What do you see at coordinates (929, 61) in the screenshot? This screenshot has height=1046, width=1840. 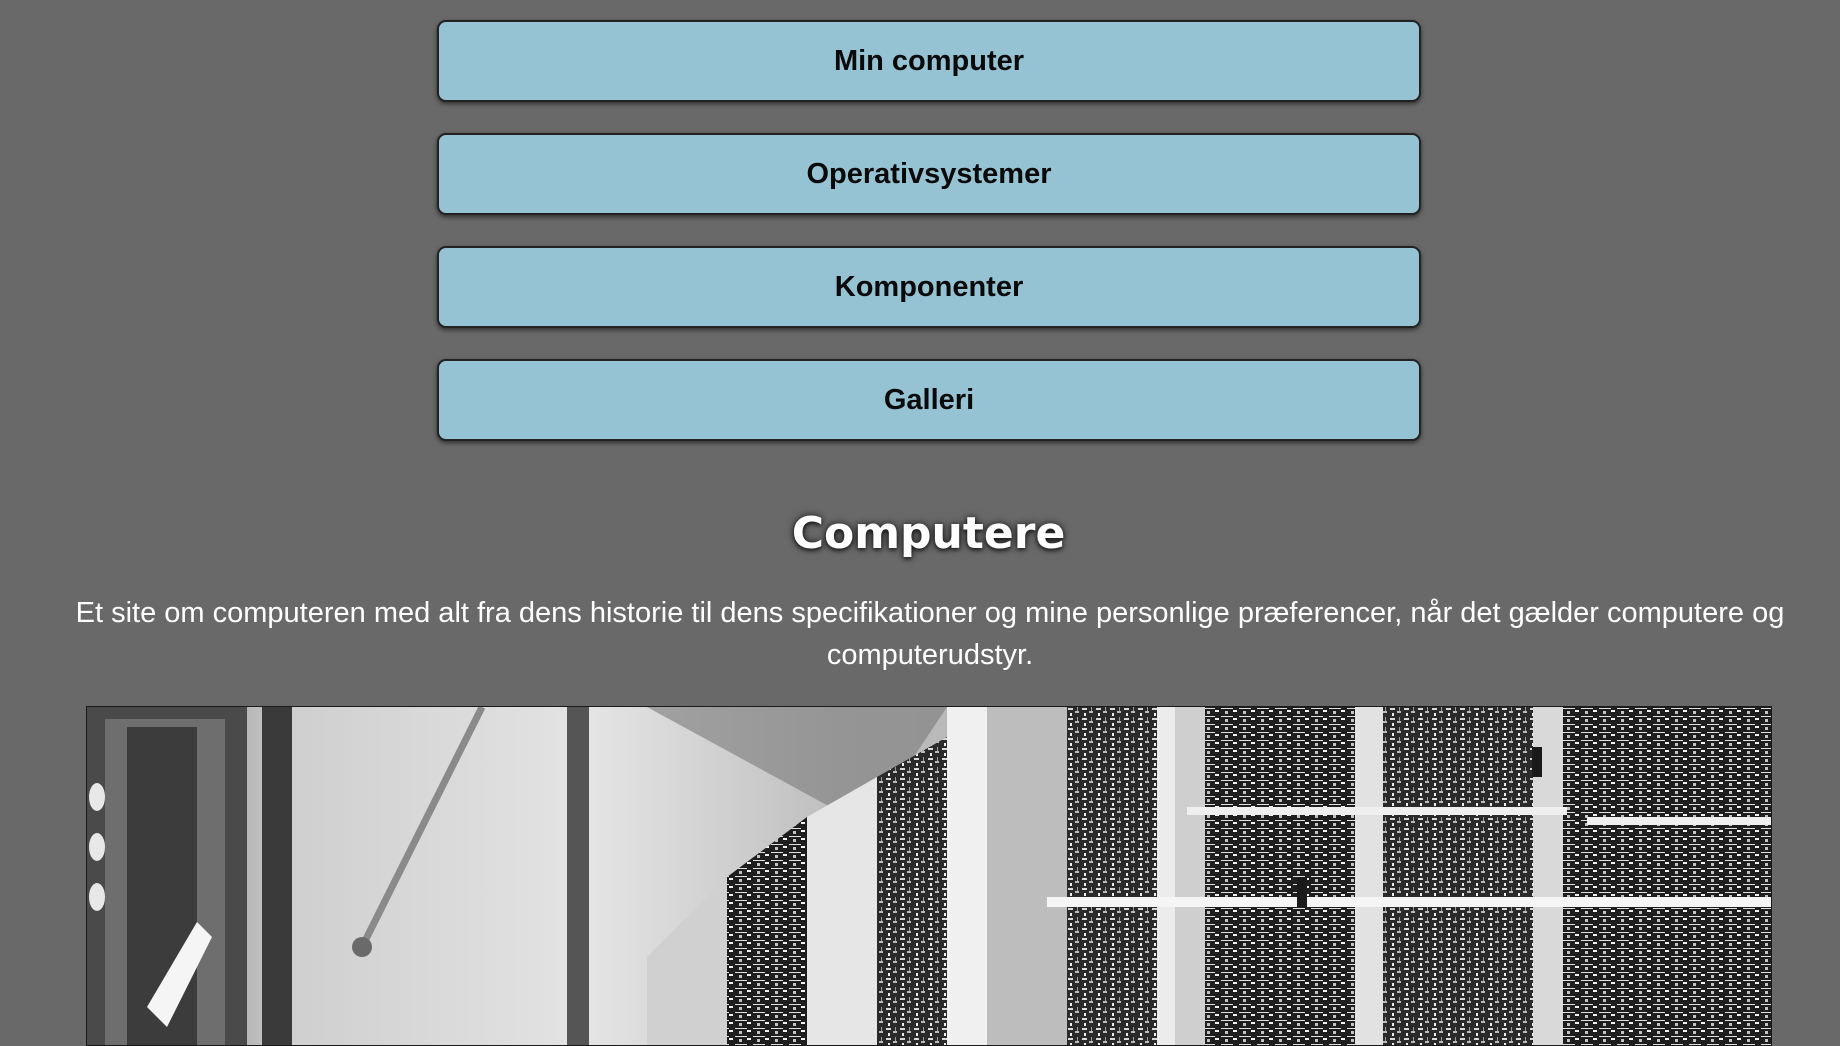 I see `nav-button-min-computer: Min computer` at bounding box center [929, 61].